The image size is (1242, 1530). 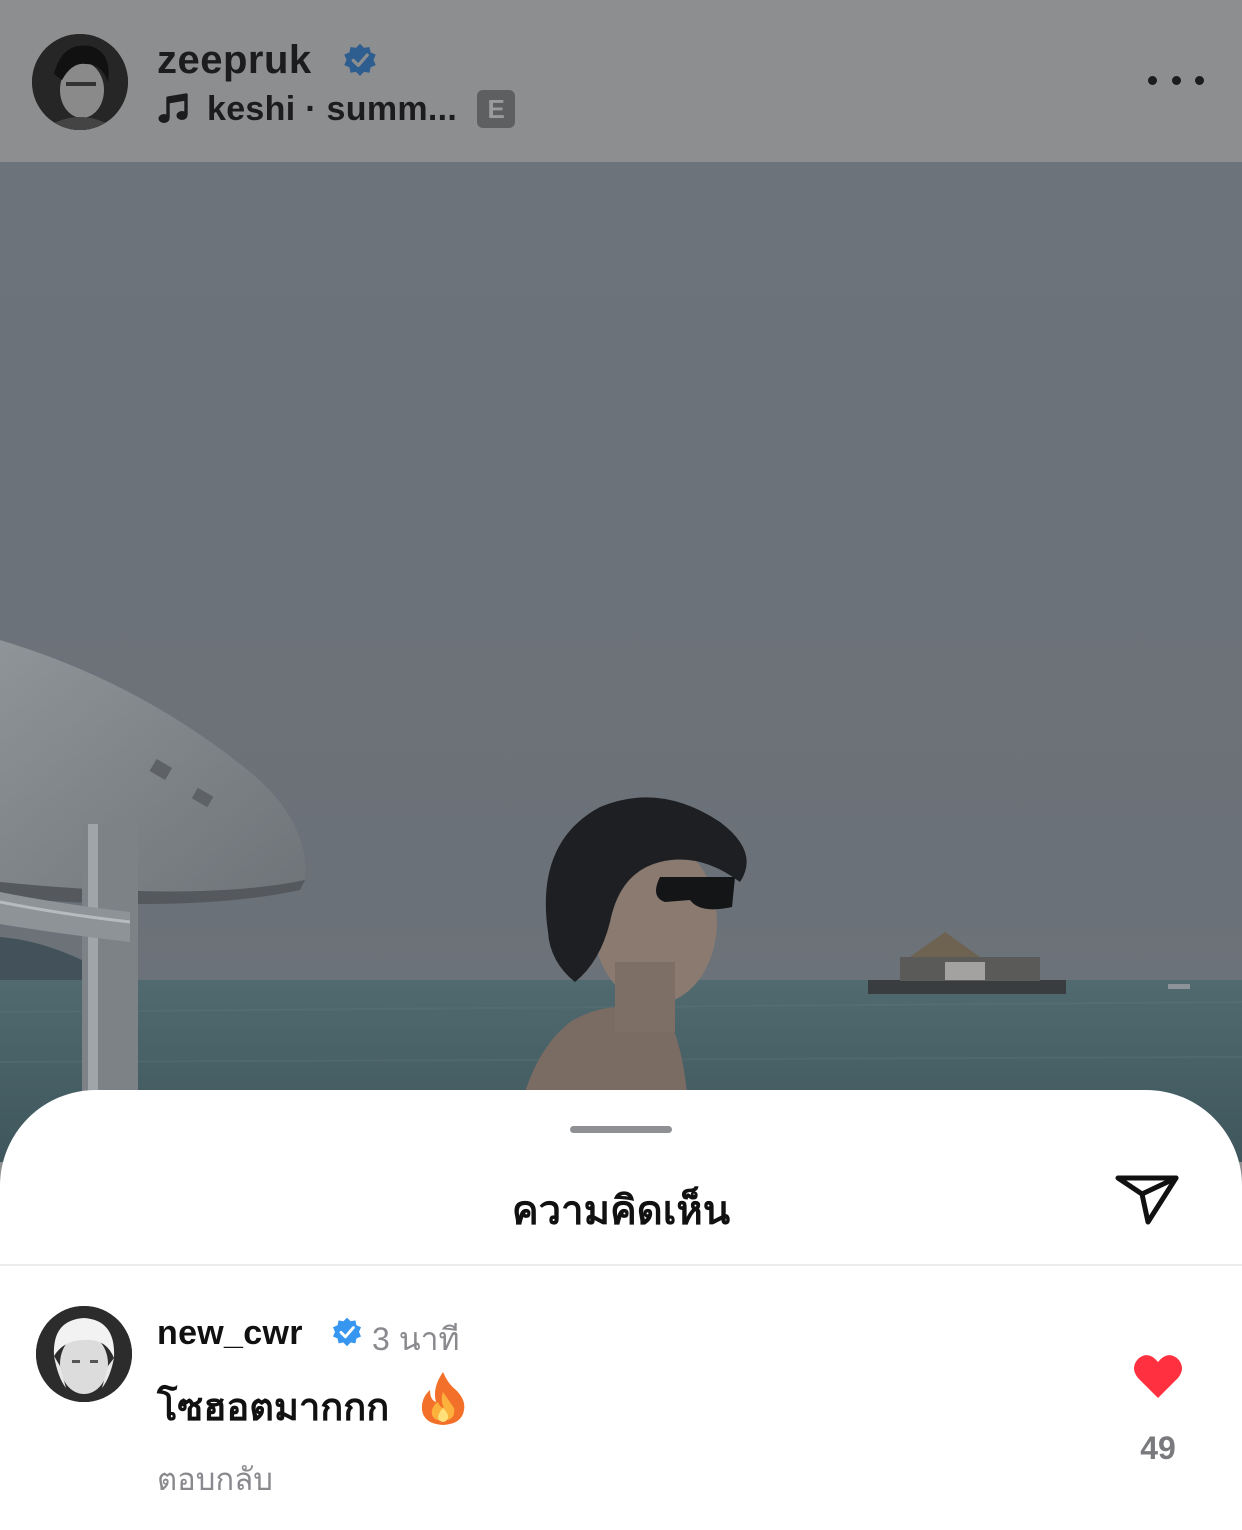 What do you see at coordinates (80, 82) in the screenshot?
I see `profile-avatar` at bounding box center [80, 82].